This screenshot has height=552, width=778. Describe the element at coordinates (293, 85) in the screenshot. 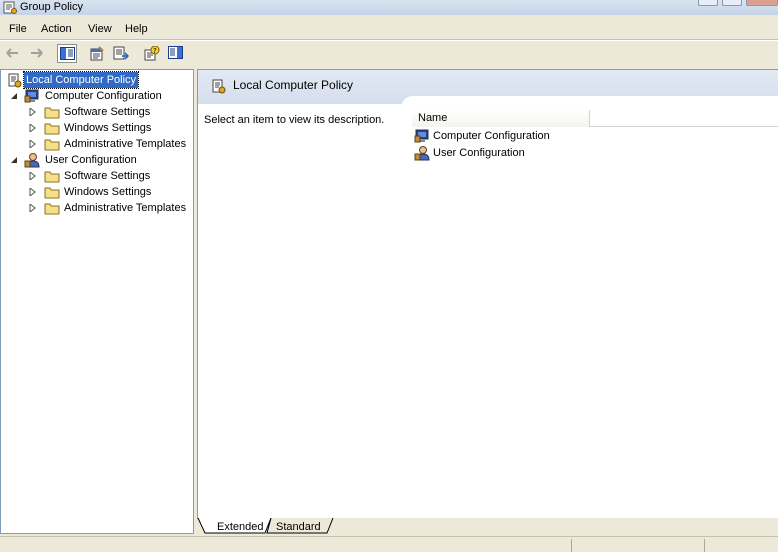

I see `details-title: Local Computer Policy` at that location.